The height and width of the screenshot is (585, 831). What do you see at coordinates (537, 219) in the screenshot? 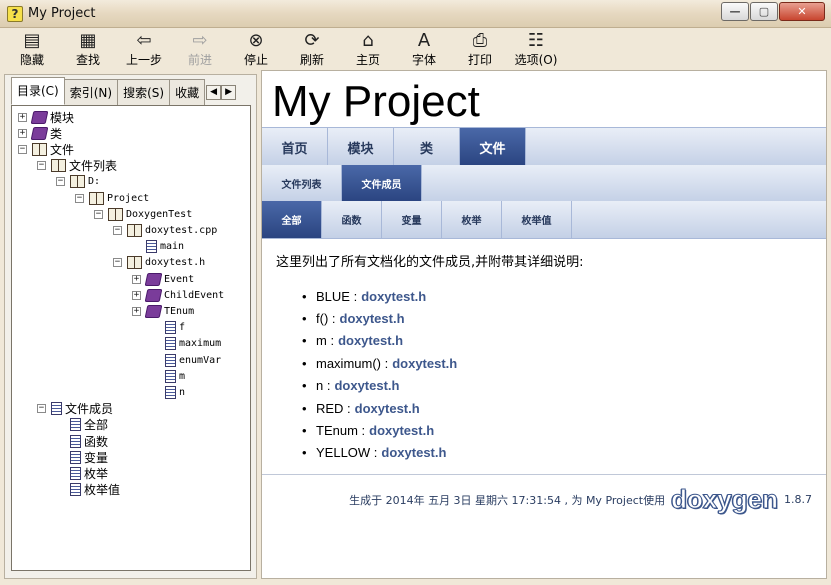
I see `nav-item: 枚举值` at bounding box center [537, 219].